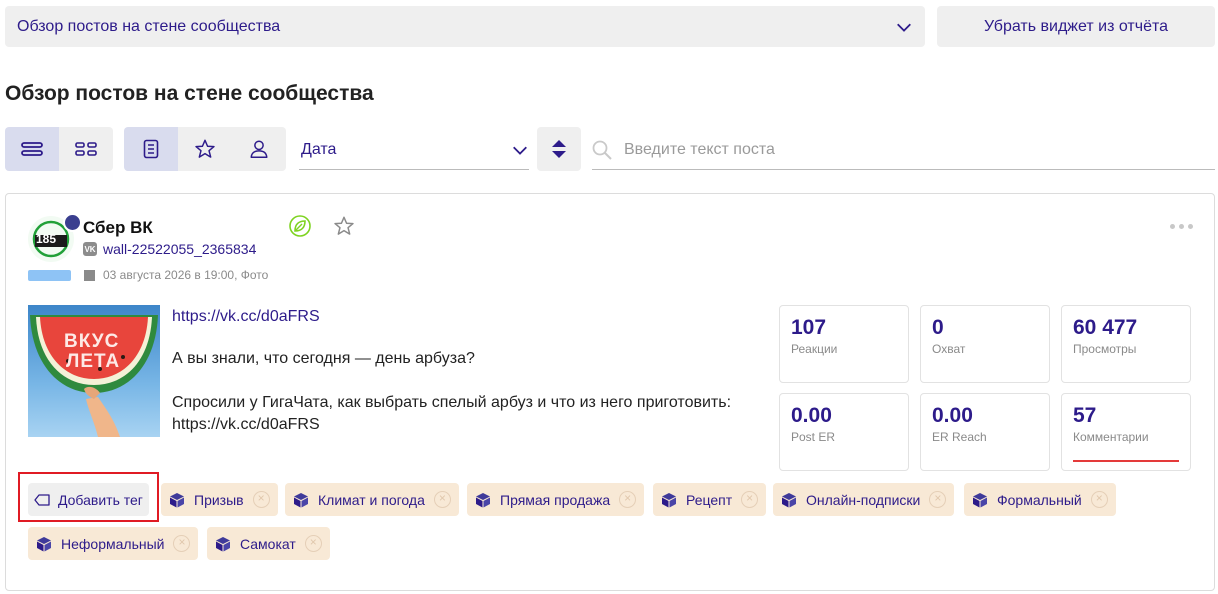 The width and height of the screenshot is (1218, 594). I want to click on active-underline, so click(1126, 461).